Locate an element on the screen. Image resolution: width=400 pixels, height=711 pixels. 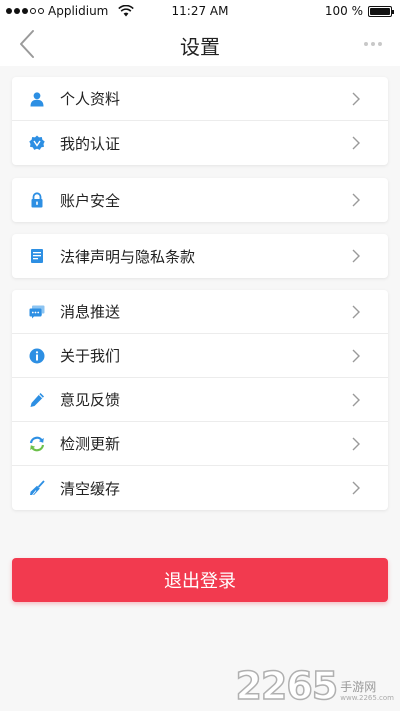
info-icon is located at coordinates (37, 356).